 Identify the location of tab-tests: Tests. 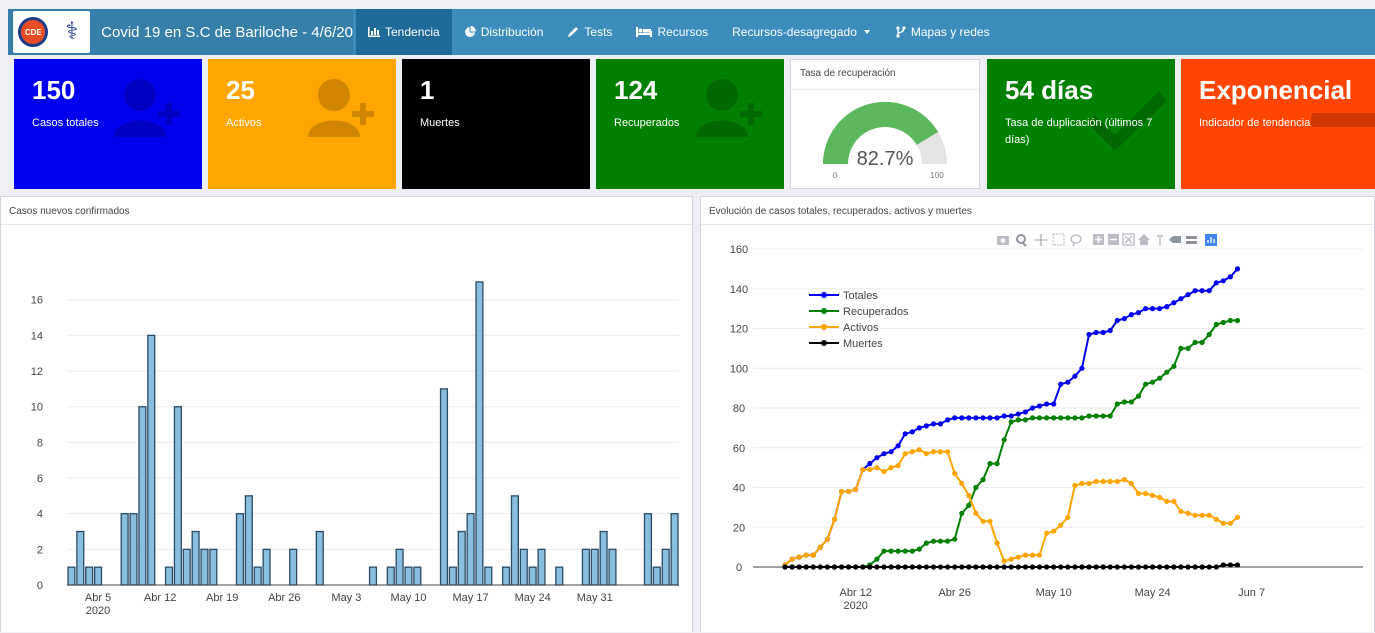
(589, 32).